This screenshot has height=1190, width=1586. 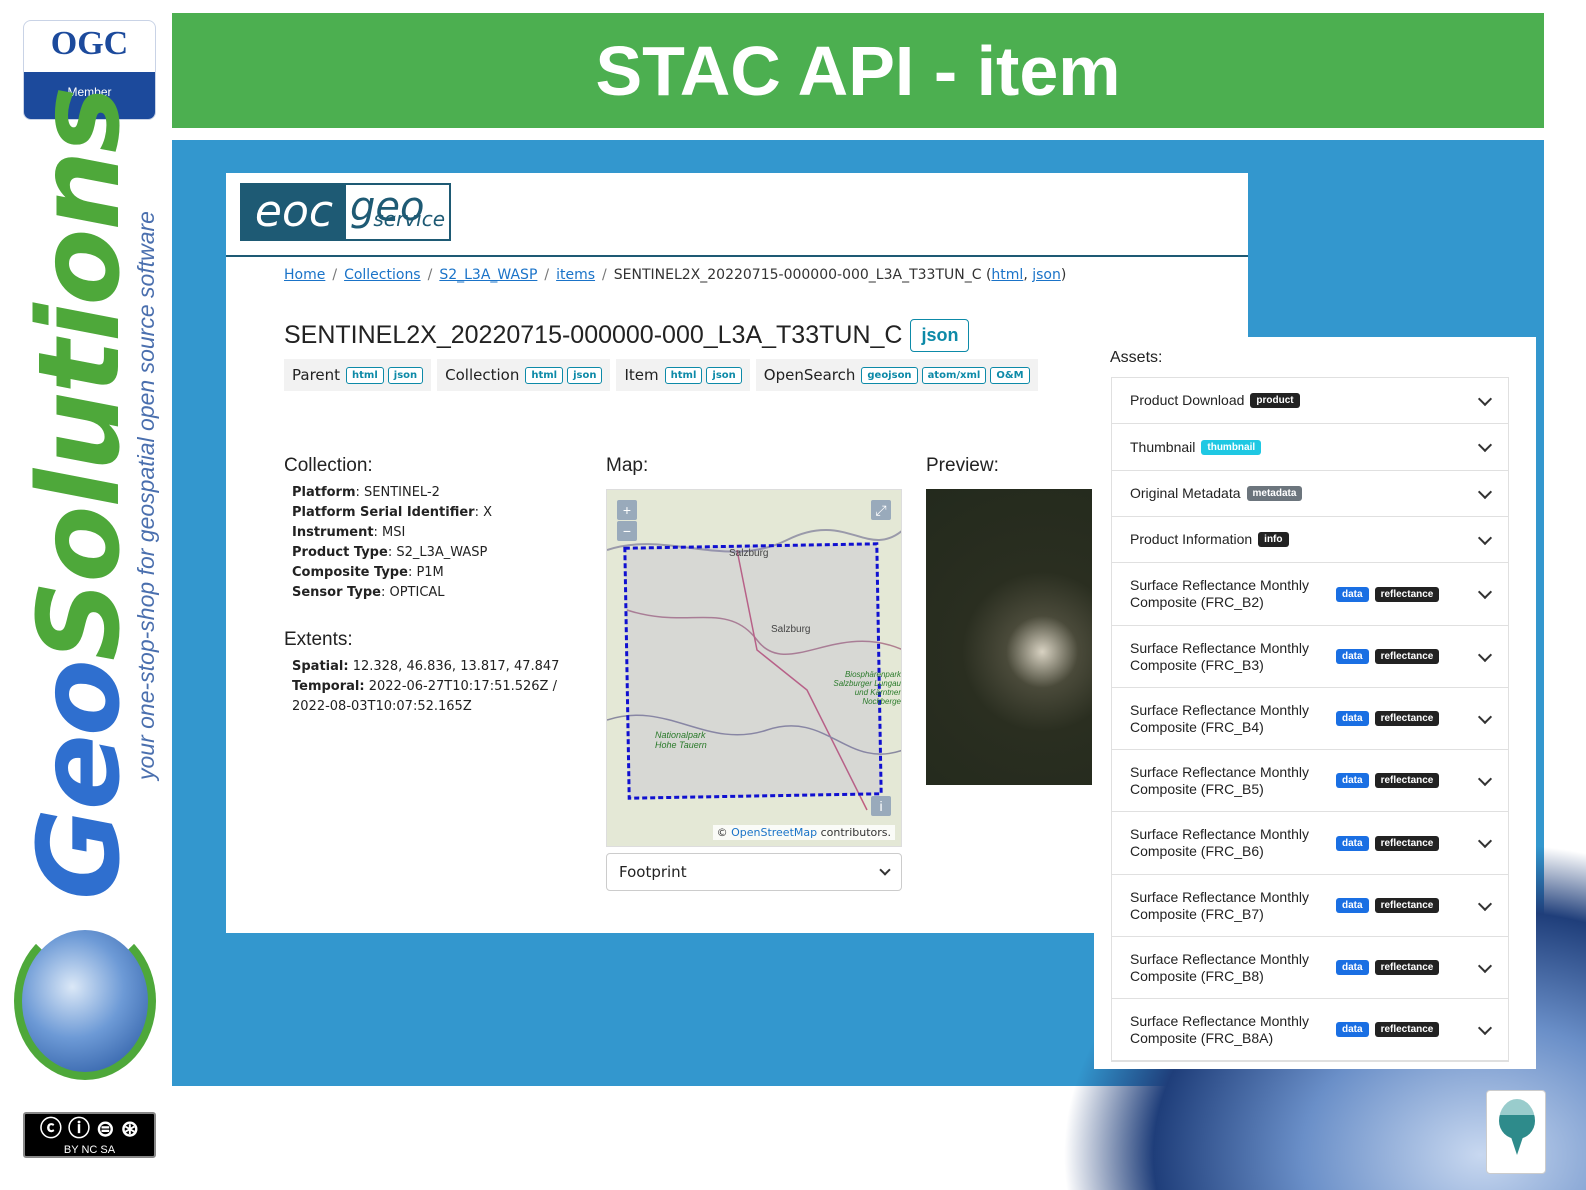 I want to click on item-json-link-button: json, so click(x=724, y=375).